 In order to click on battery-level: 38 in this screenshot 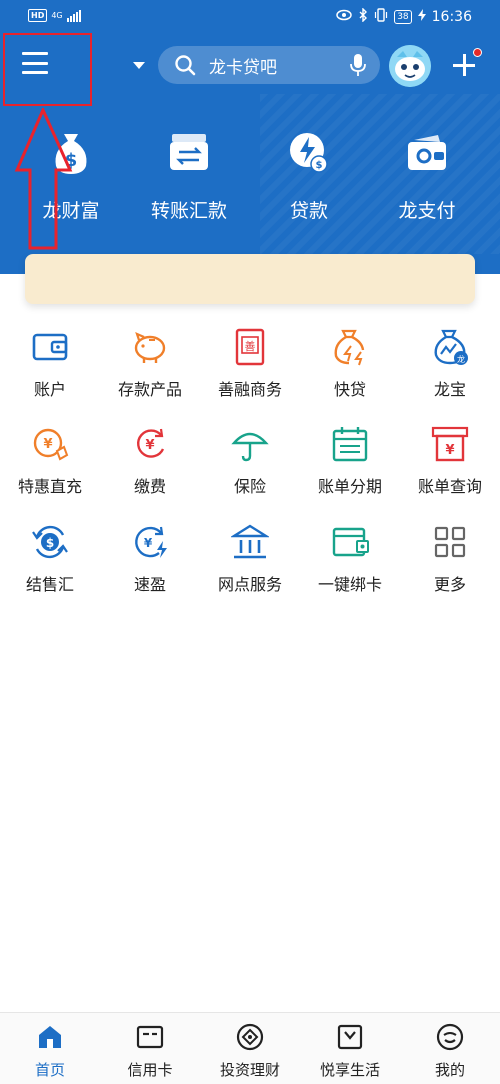, I will do `click(403, 17)`.